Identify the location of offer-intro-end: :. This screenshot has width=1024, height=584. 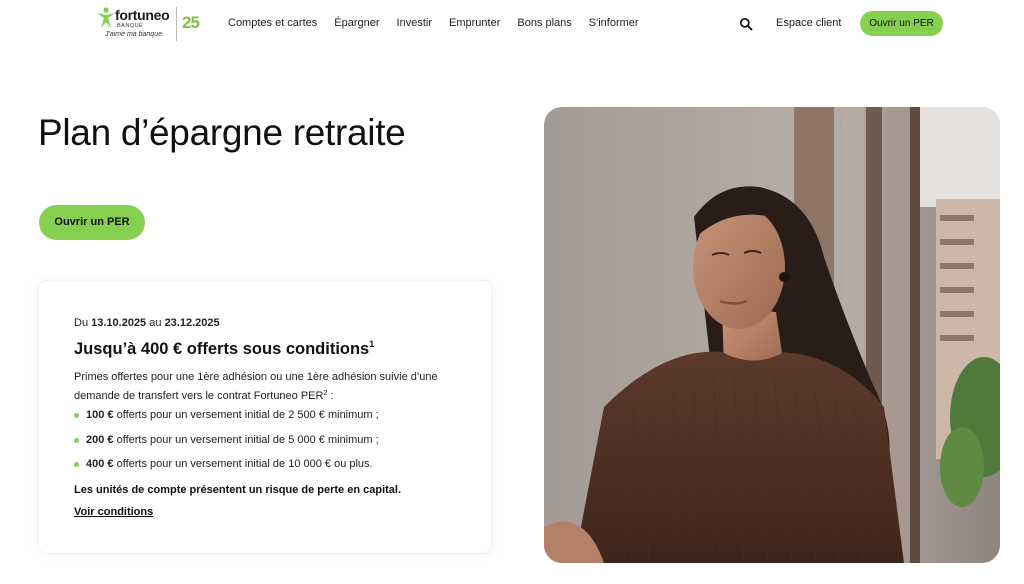
(330, 395).